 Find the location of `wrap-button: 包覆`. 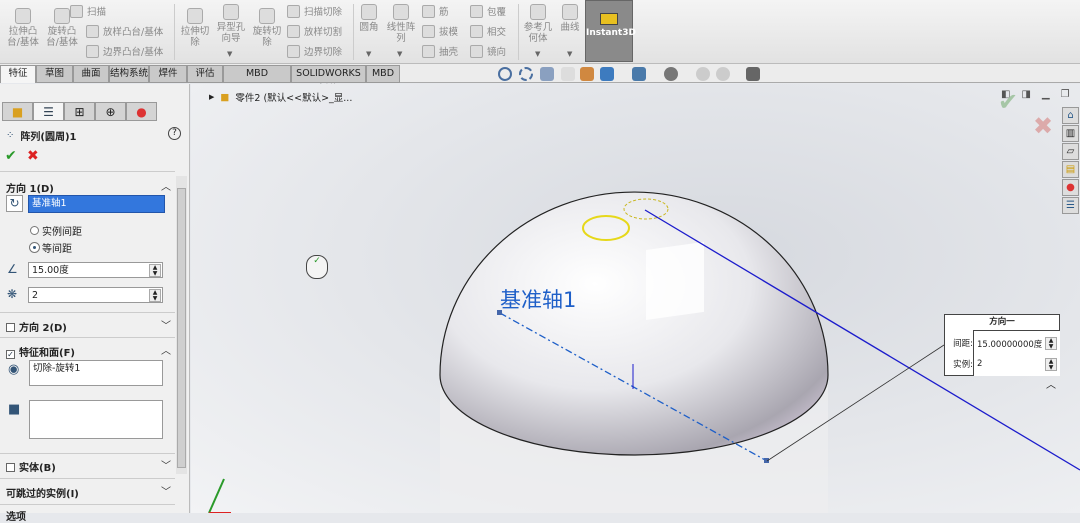

wrap-button: 包覆 is located at coordinates (488, 11).